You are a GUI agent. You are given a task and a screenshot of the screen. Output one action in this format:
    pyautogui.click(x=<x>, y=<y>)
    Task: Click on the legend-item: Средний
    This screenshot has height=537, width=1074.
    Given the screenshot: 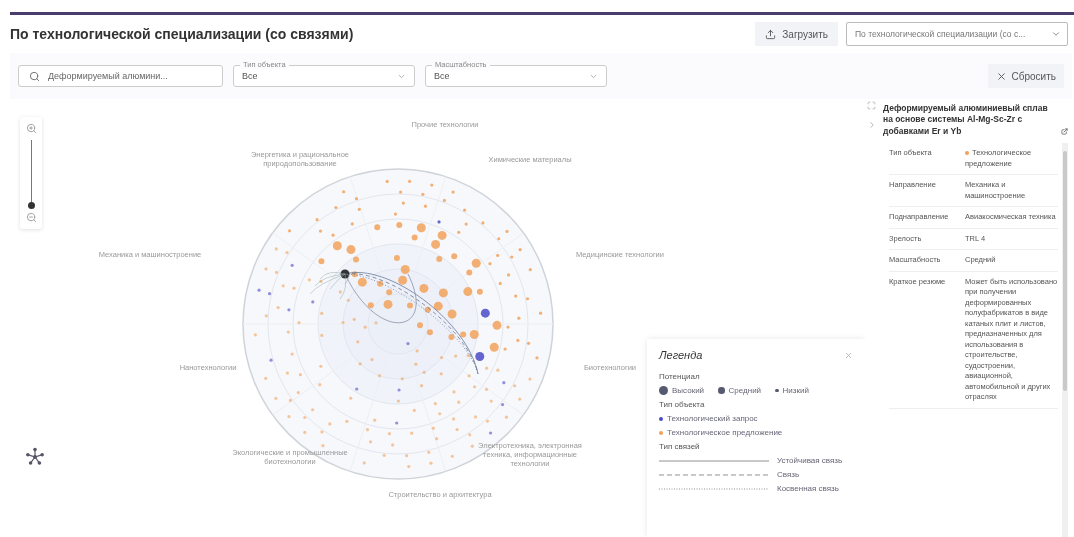 What is the action you would take?
    pyautogui.click(x=740, y=390)
    